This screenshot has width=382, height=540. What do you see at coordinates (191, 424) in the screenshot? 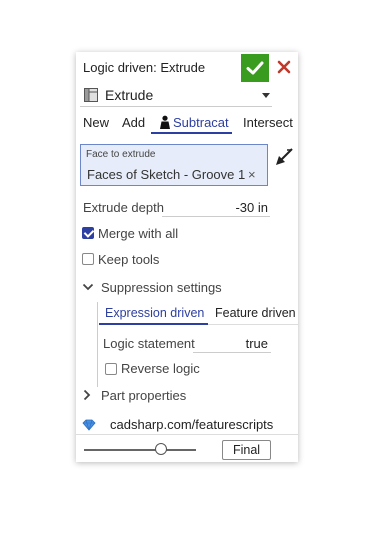
I see `featurescripts-link: cadsharp.com/featurescripts` at bounding box center [191, 424].